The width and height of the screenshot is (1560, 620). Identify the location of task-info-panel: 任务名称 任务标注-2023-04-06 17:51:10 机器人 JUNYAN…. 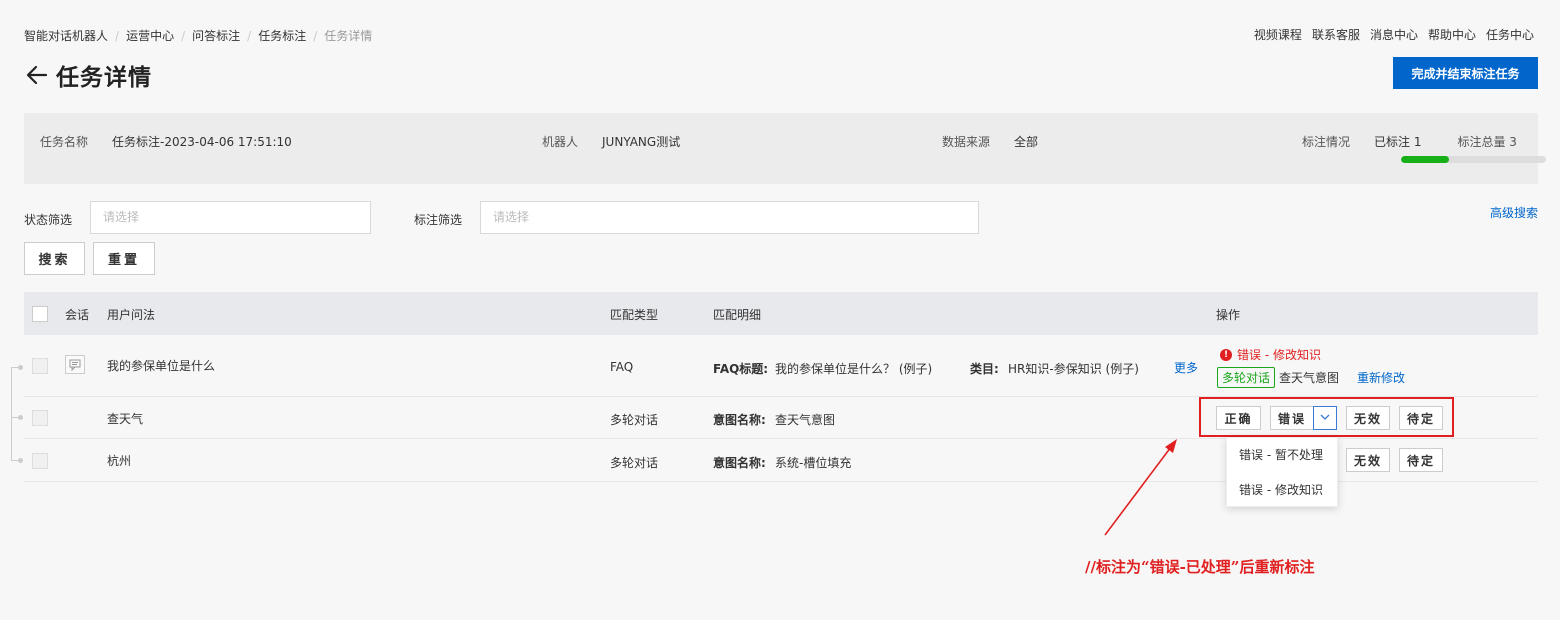
(785, 148).